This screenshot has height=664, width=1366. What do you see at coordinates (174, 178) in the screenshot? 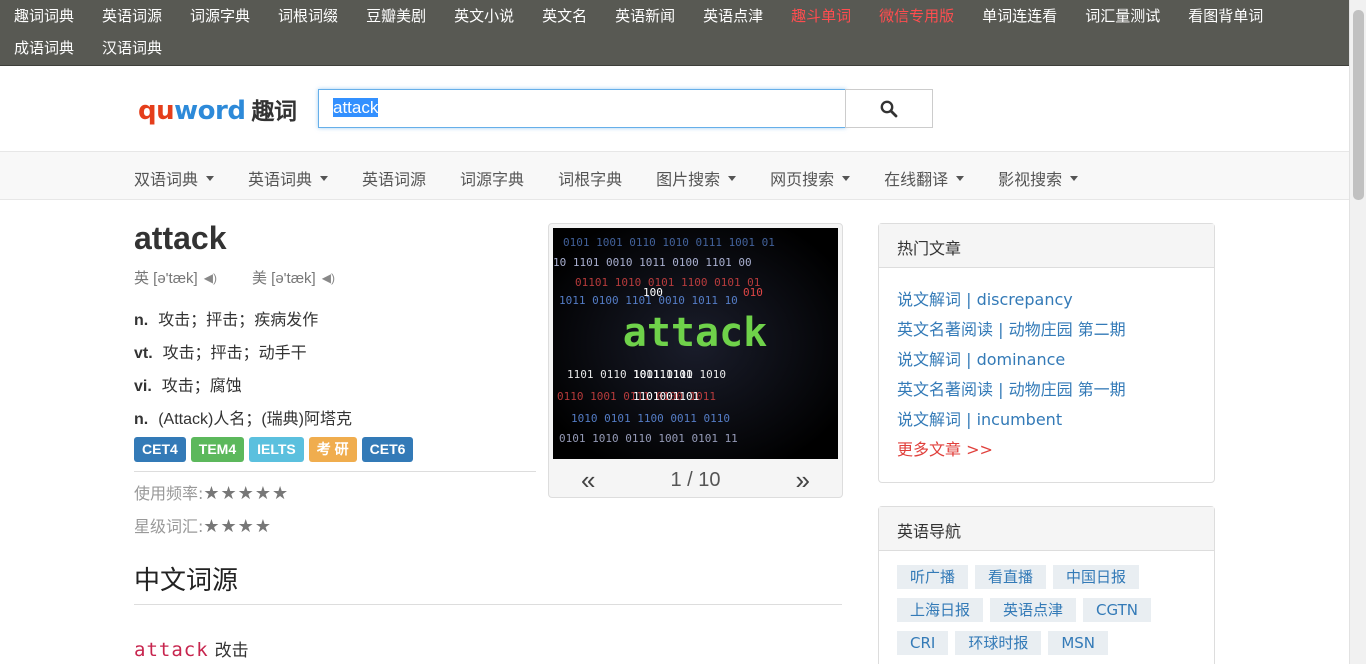
I see `nav-item: 双语词典` at bounding box center [174, 178].